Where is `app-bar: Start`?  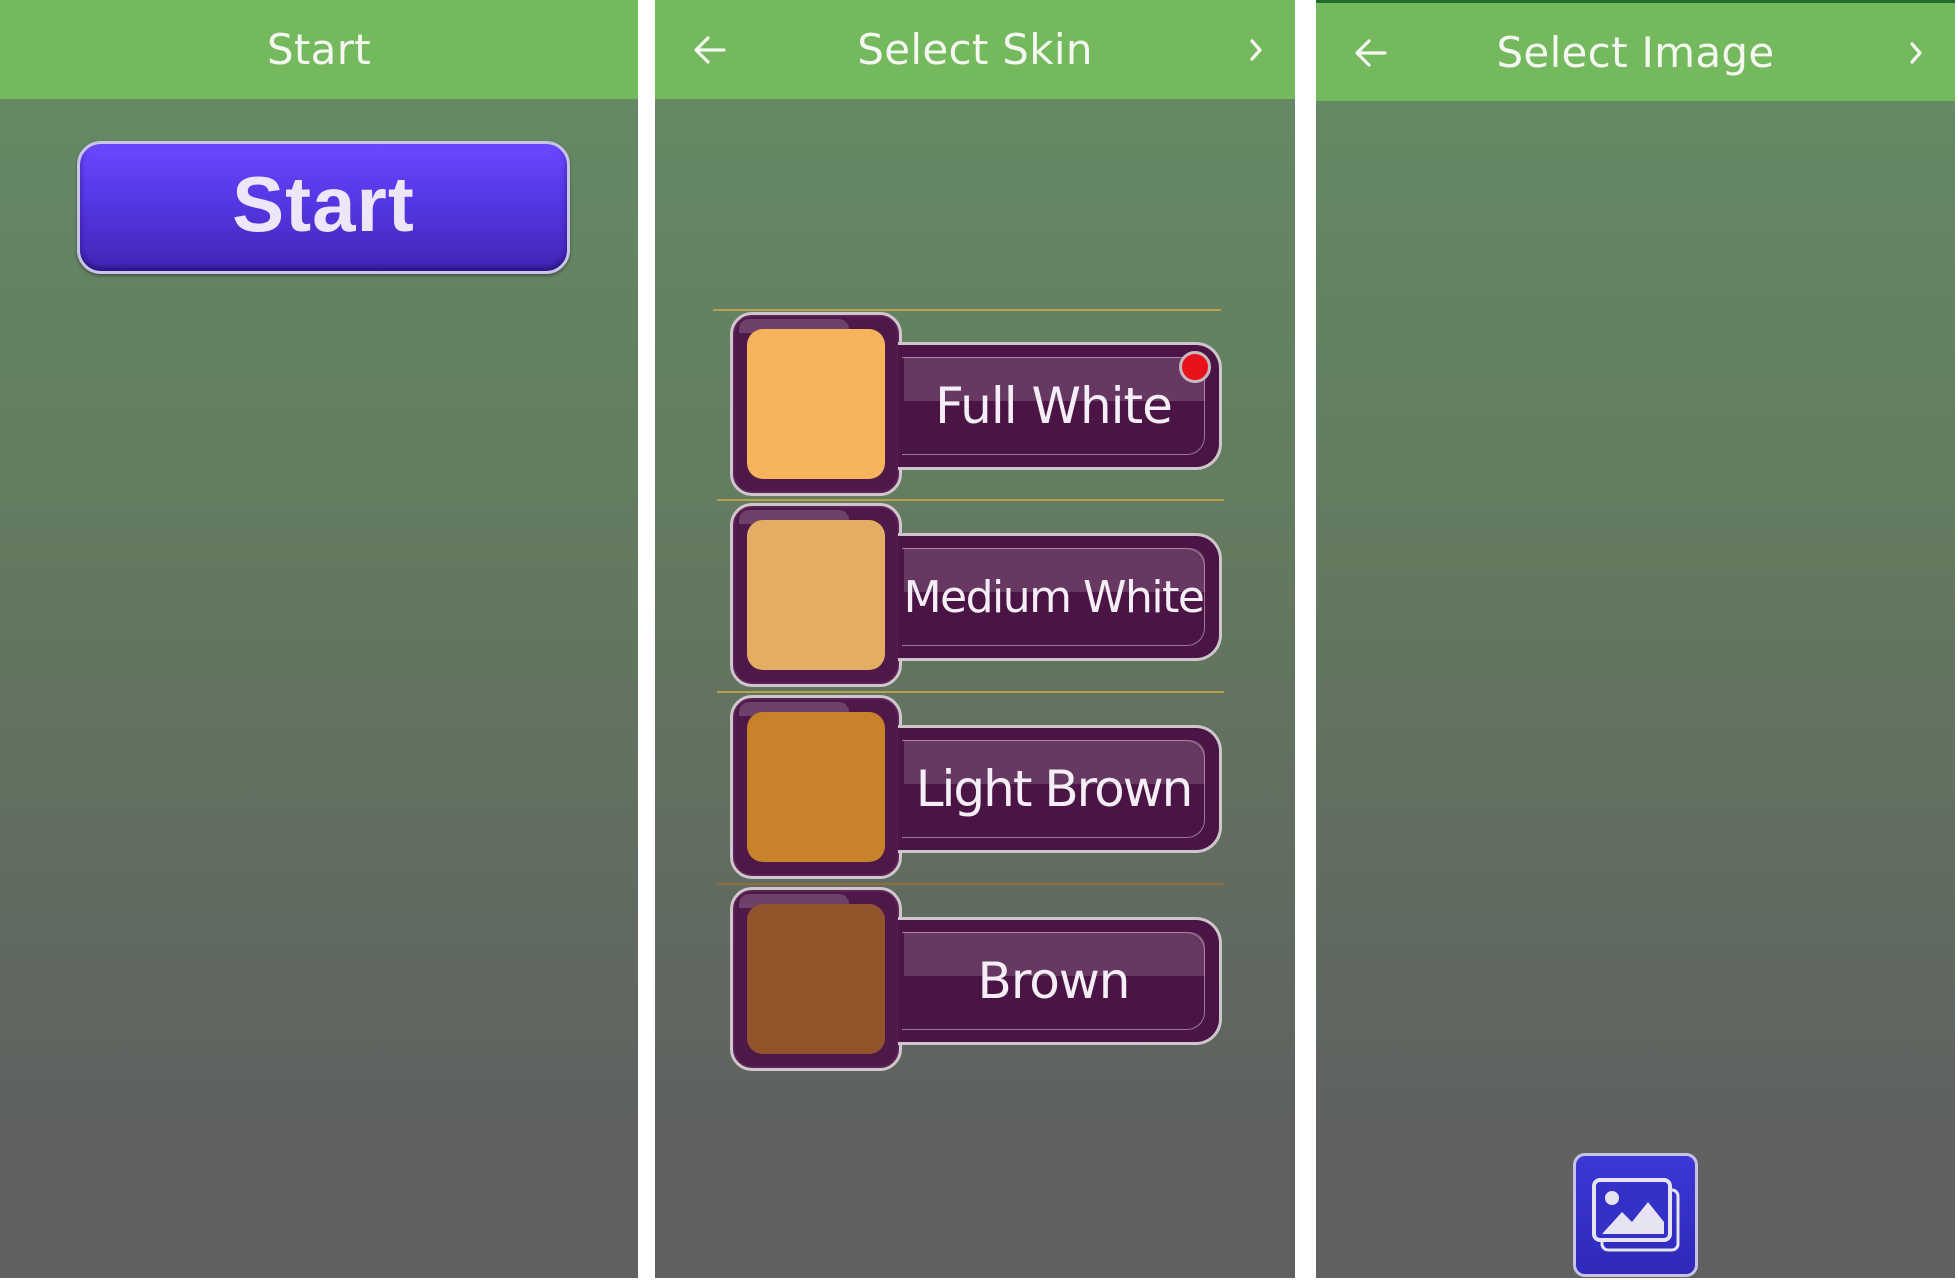
app-bar: Start is located at coordinates (319, 49).